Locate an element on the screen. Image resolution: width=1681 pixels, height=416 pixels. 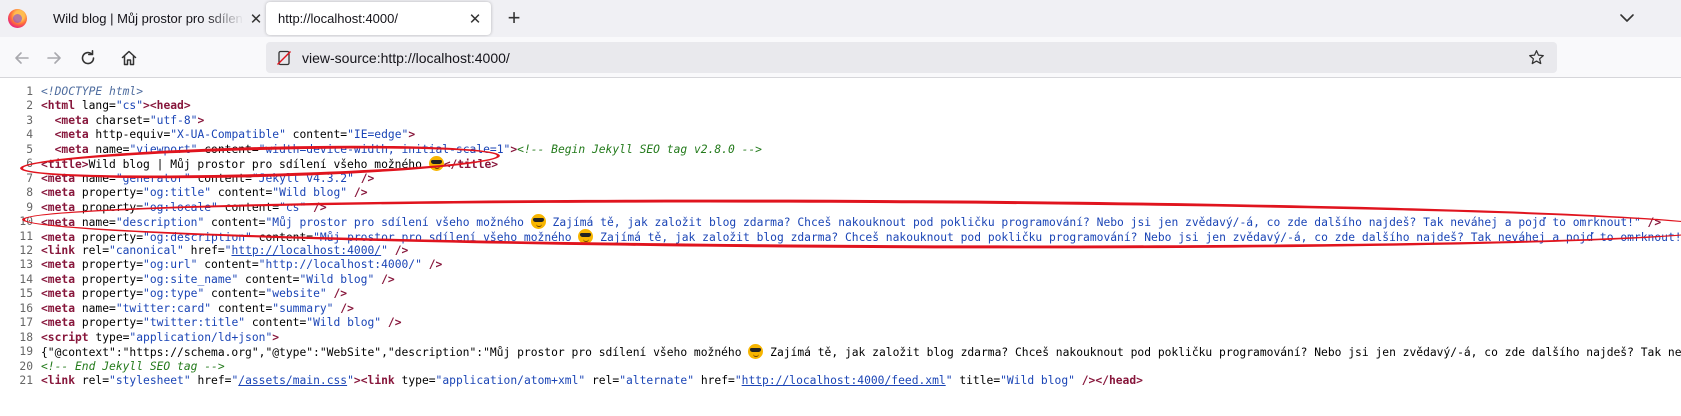
source-code: <meta charset="utf-8"> is located at coordinates (123, 120).